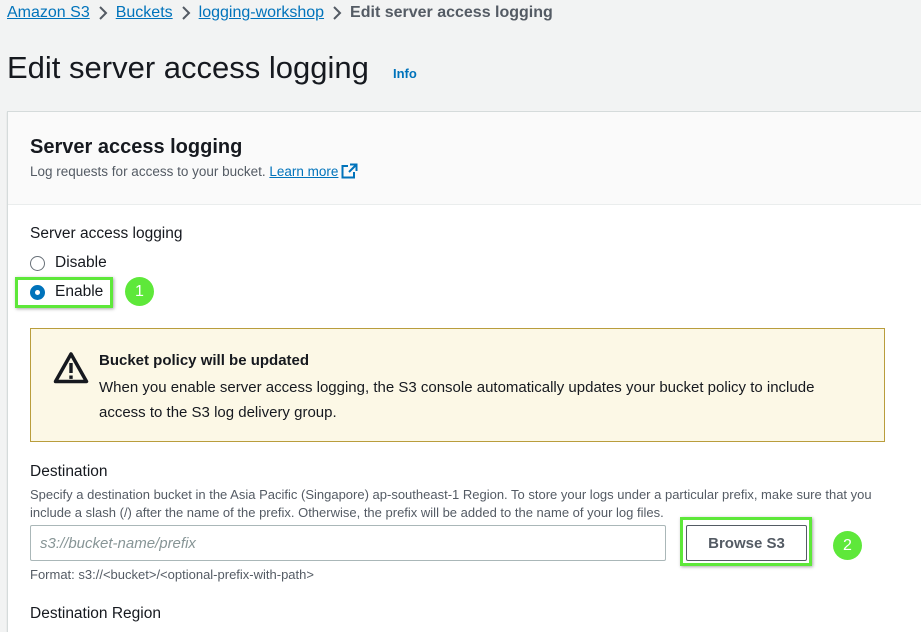 This screenshot has height=632, width=921. I want to click on destination-input, so click(348, 543).